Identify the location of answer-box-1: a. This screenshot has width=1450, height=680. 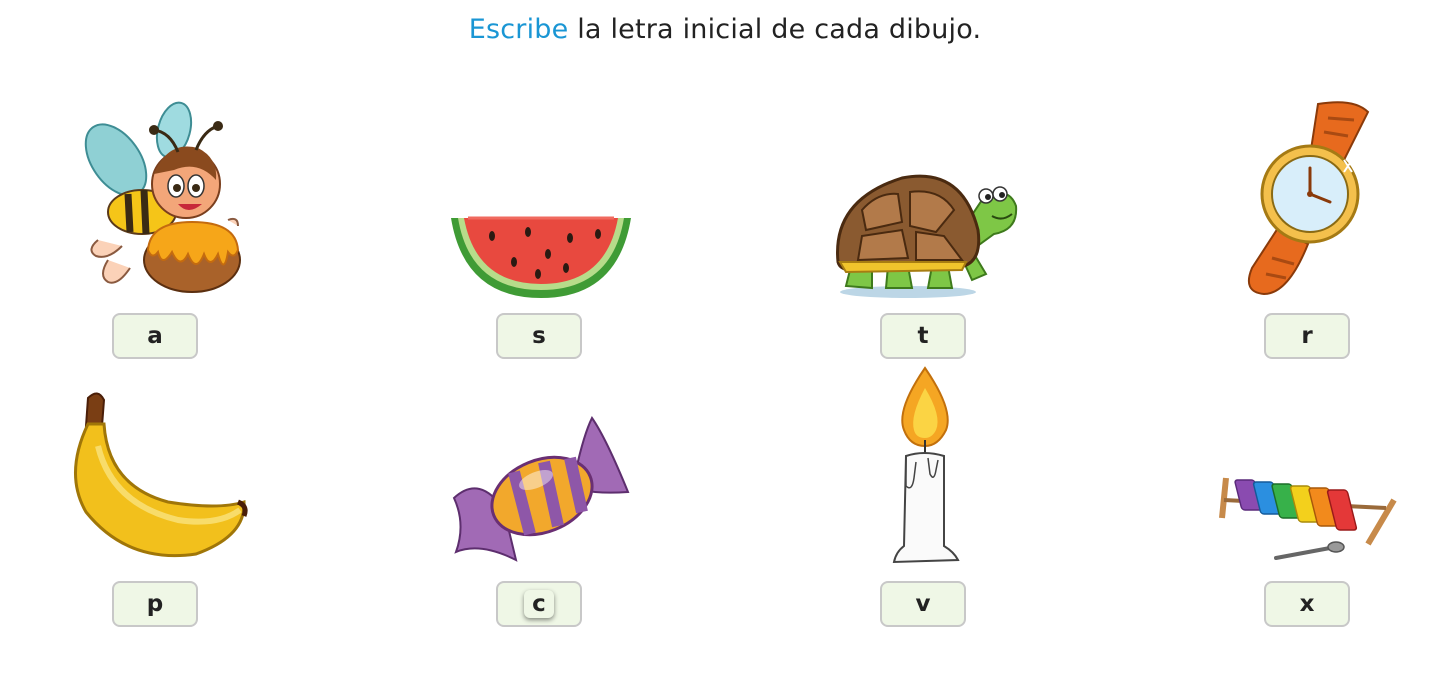
(155, 336).